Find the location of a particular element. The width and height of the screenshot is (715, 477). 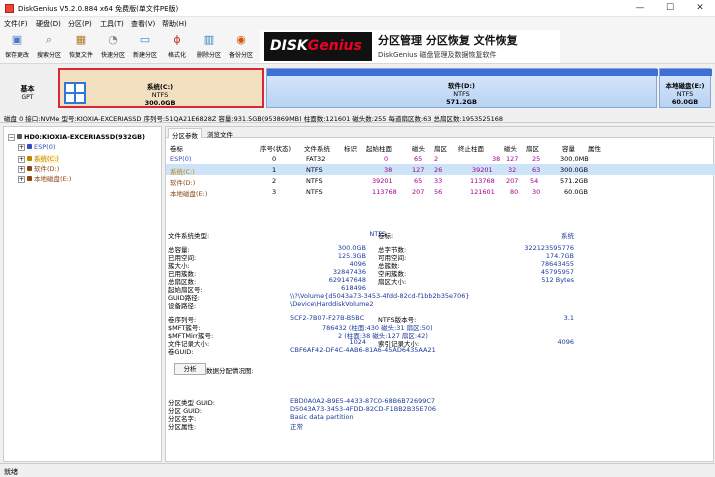

diskgenius-logo: DISKGenius is located at coordinates (318, 46).